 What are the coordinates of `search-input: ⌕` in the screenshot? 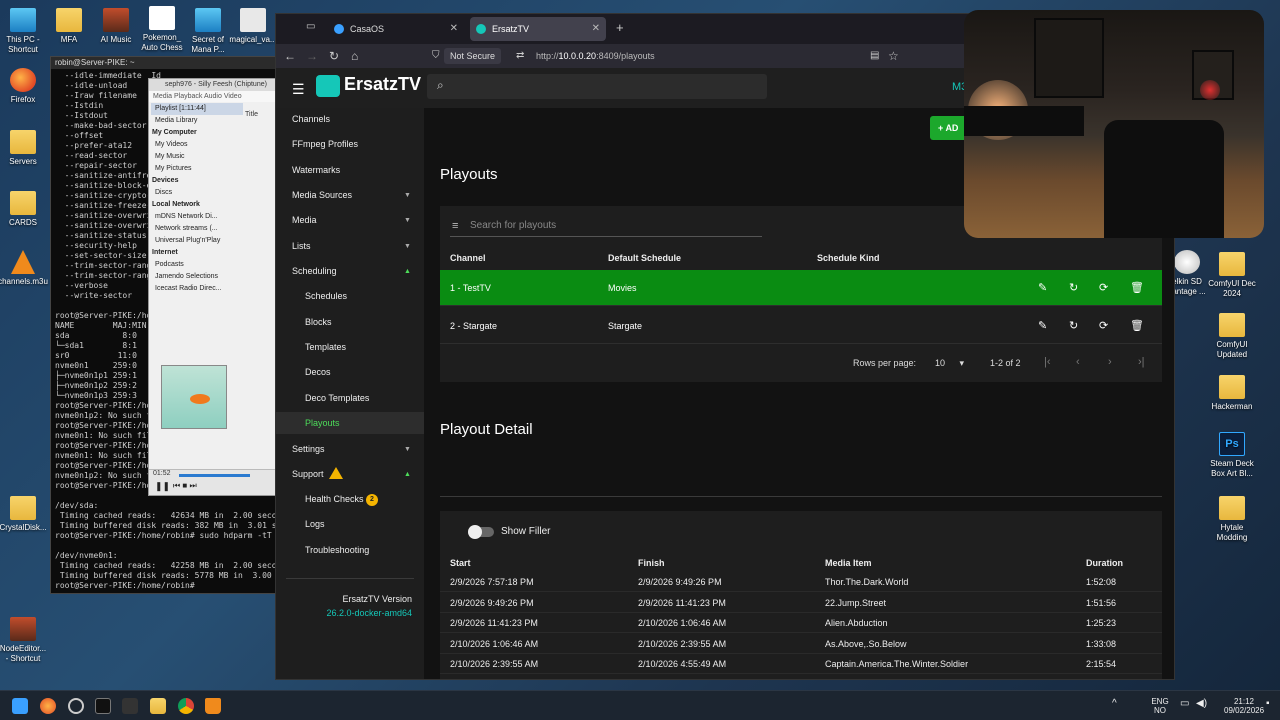 It's located at (597, 86).